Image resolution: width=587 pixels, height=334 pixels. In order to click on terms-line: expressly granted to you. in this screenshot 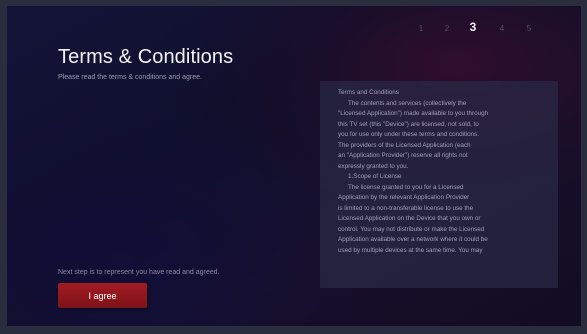, I will do `click(373, 166)`.